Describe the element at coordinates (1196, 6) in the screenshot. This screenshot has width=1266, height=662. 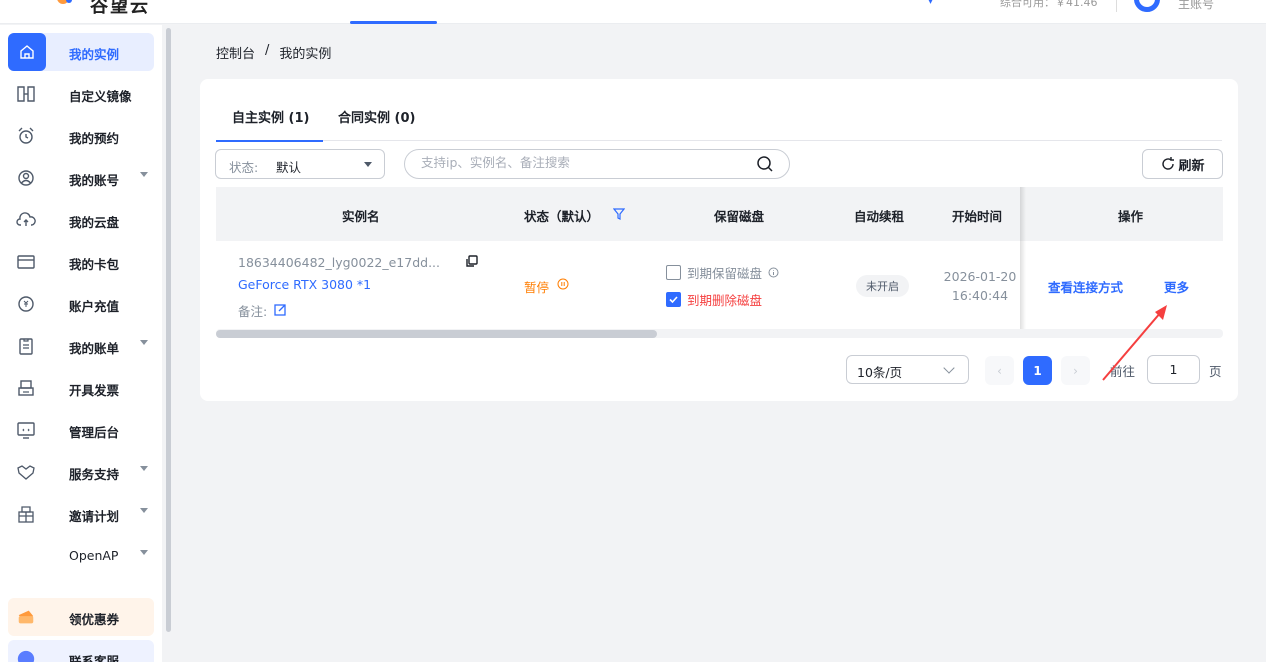
I see `account-label: 主账号` at that location.